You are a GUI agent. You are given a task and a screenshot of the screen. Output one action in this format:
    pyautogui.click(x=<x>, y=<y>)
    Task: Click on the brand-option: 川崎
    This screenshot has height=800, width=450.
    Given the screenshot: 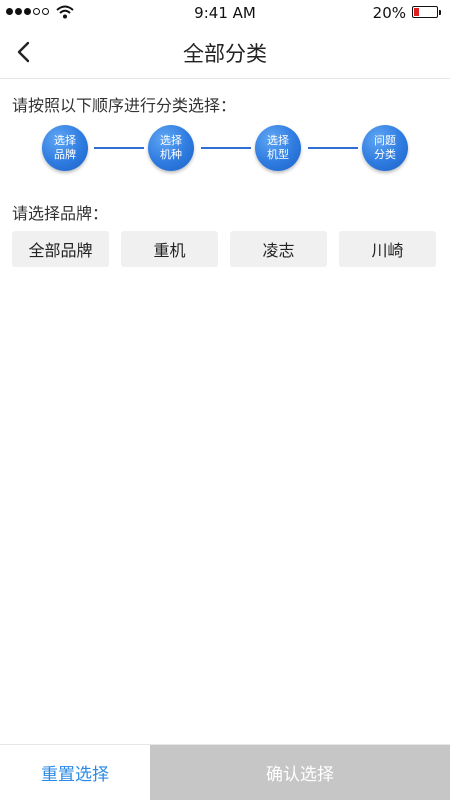 What is the action you would take?
    pyautogui.click(x=387, y=249)
    